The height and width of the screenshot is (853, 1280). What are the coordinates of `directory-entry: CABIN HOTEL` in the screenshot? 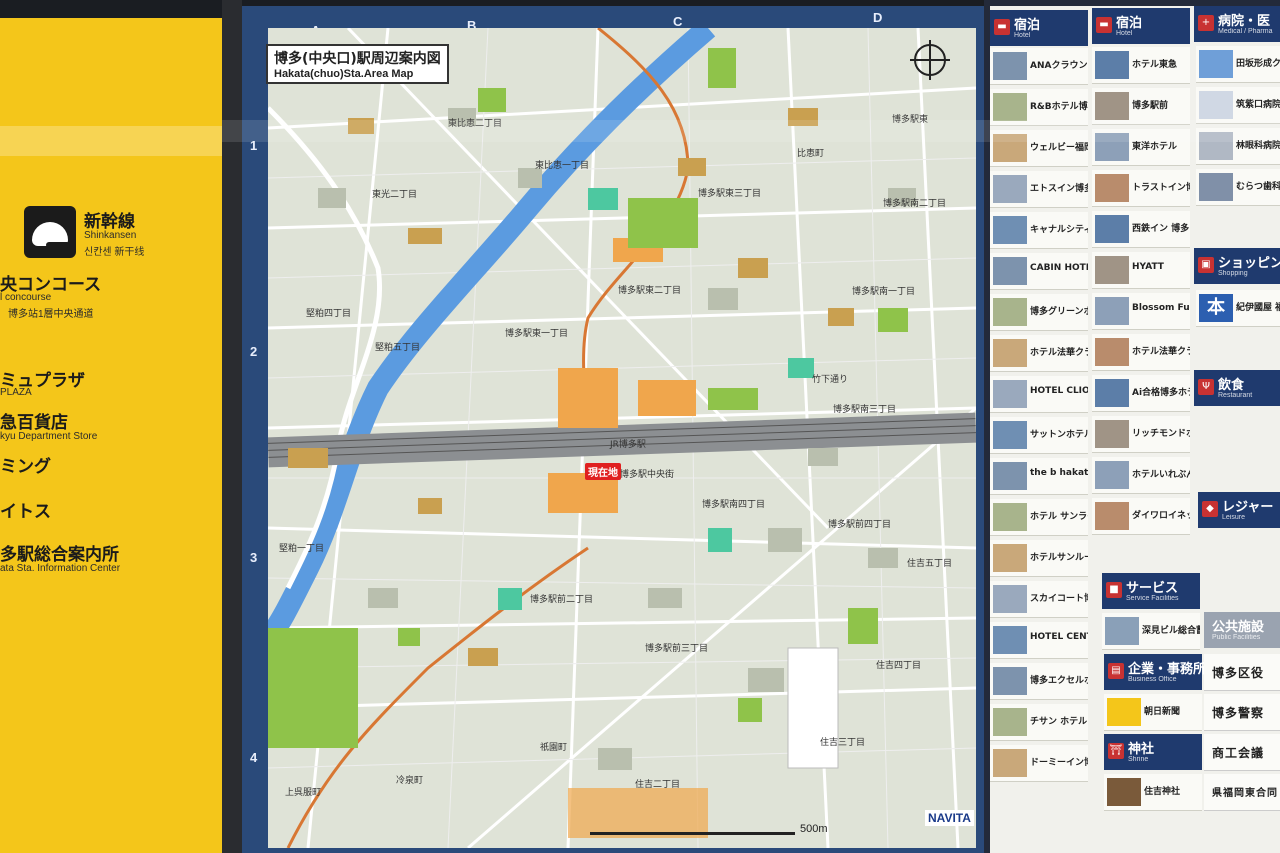 It's located at (1039, 271).